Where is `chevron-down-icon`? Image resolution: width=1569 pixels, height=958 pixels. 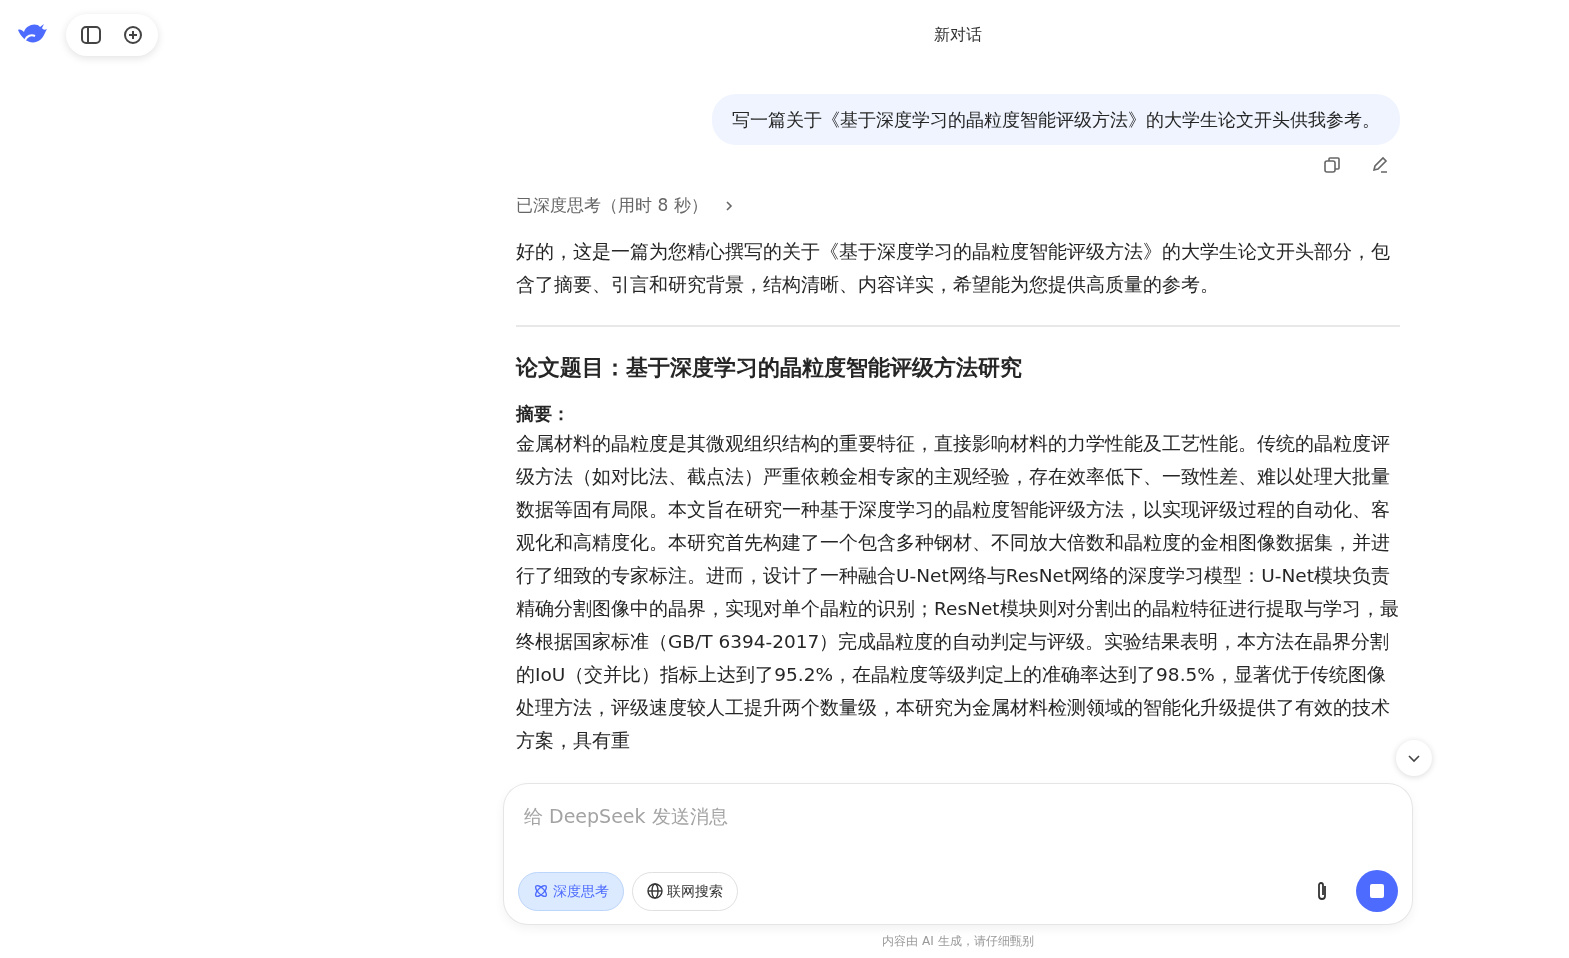 chevron-down-icon is located at coordinates (1414, 758).